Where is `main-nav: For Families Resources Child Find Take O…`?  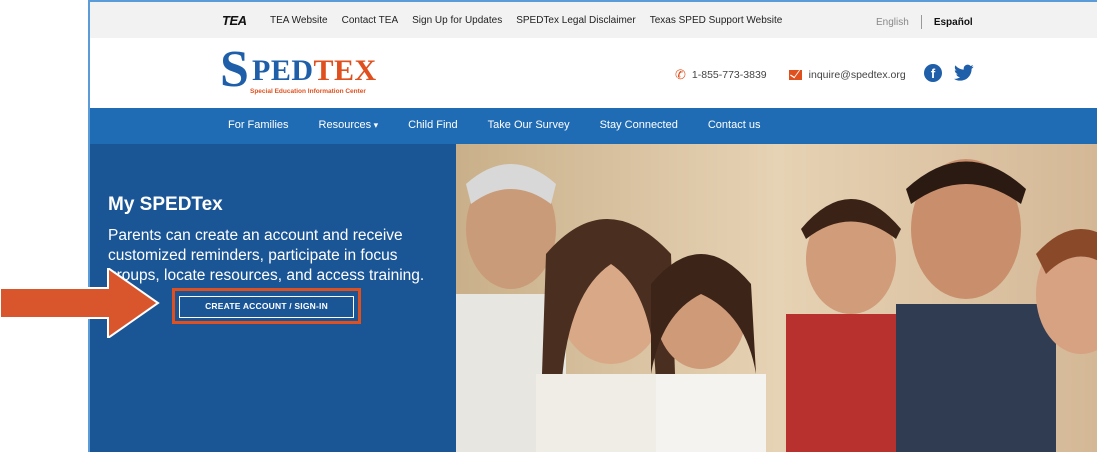 main-nav: For Families Resources Child Find Take O… is located at coordinates (593, 126).